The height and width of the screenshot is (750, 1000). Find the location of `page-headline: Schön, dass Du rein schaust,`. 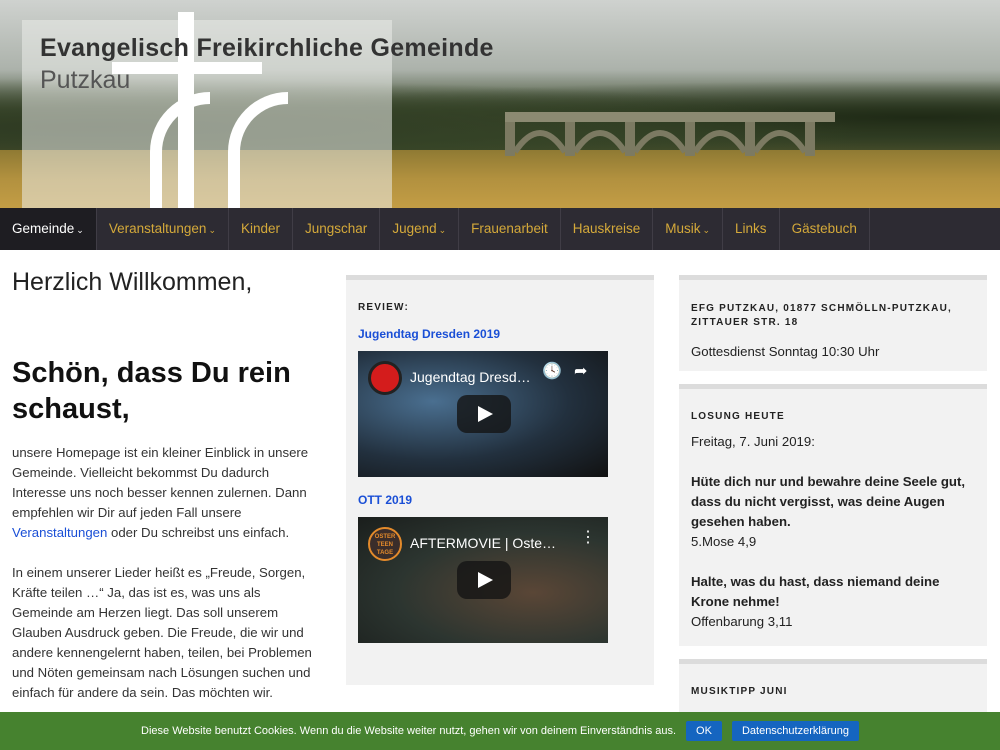

page-headline: Schön, dass Du rein schaust, is located at coordinates (151, 391).